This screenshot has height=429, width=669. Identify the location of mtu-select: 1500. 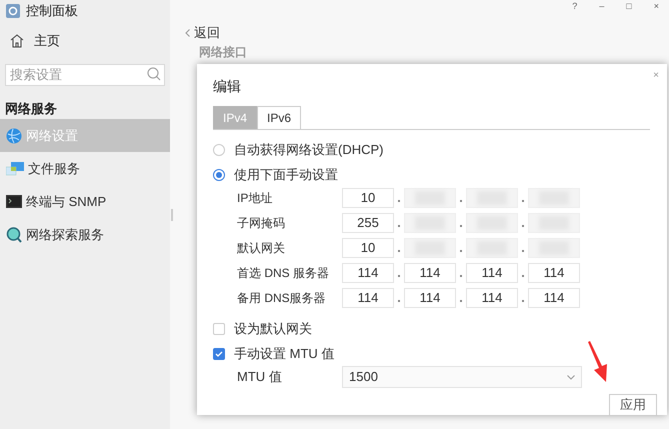
(462, 377).